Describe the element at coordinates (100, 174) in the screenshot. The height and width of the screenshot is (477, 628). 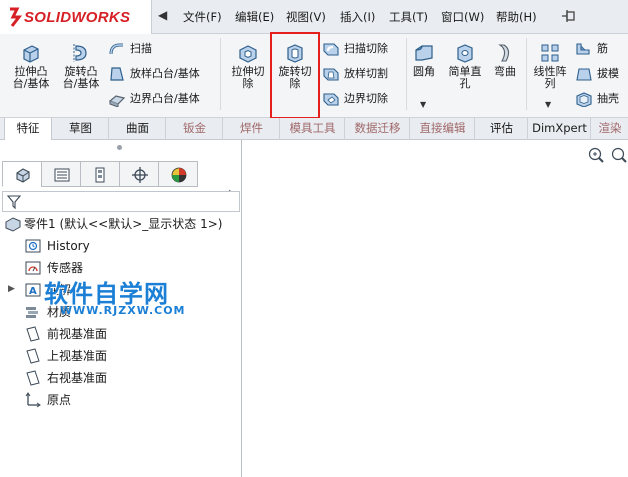
I see `tab-configuration-manager` at that location.